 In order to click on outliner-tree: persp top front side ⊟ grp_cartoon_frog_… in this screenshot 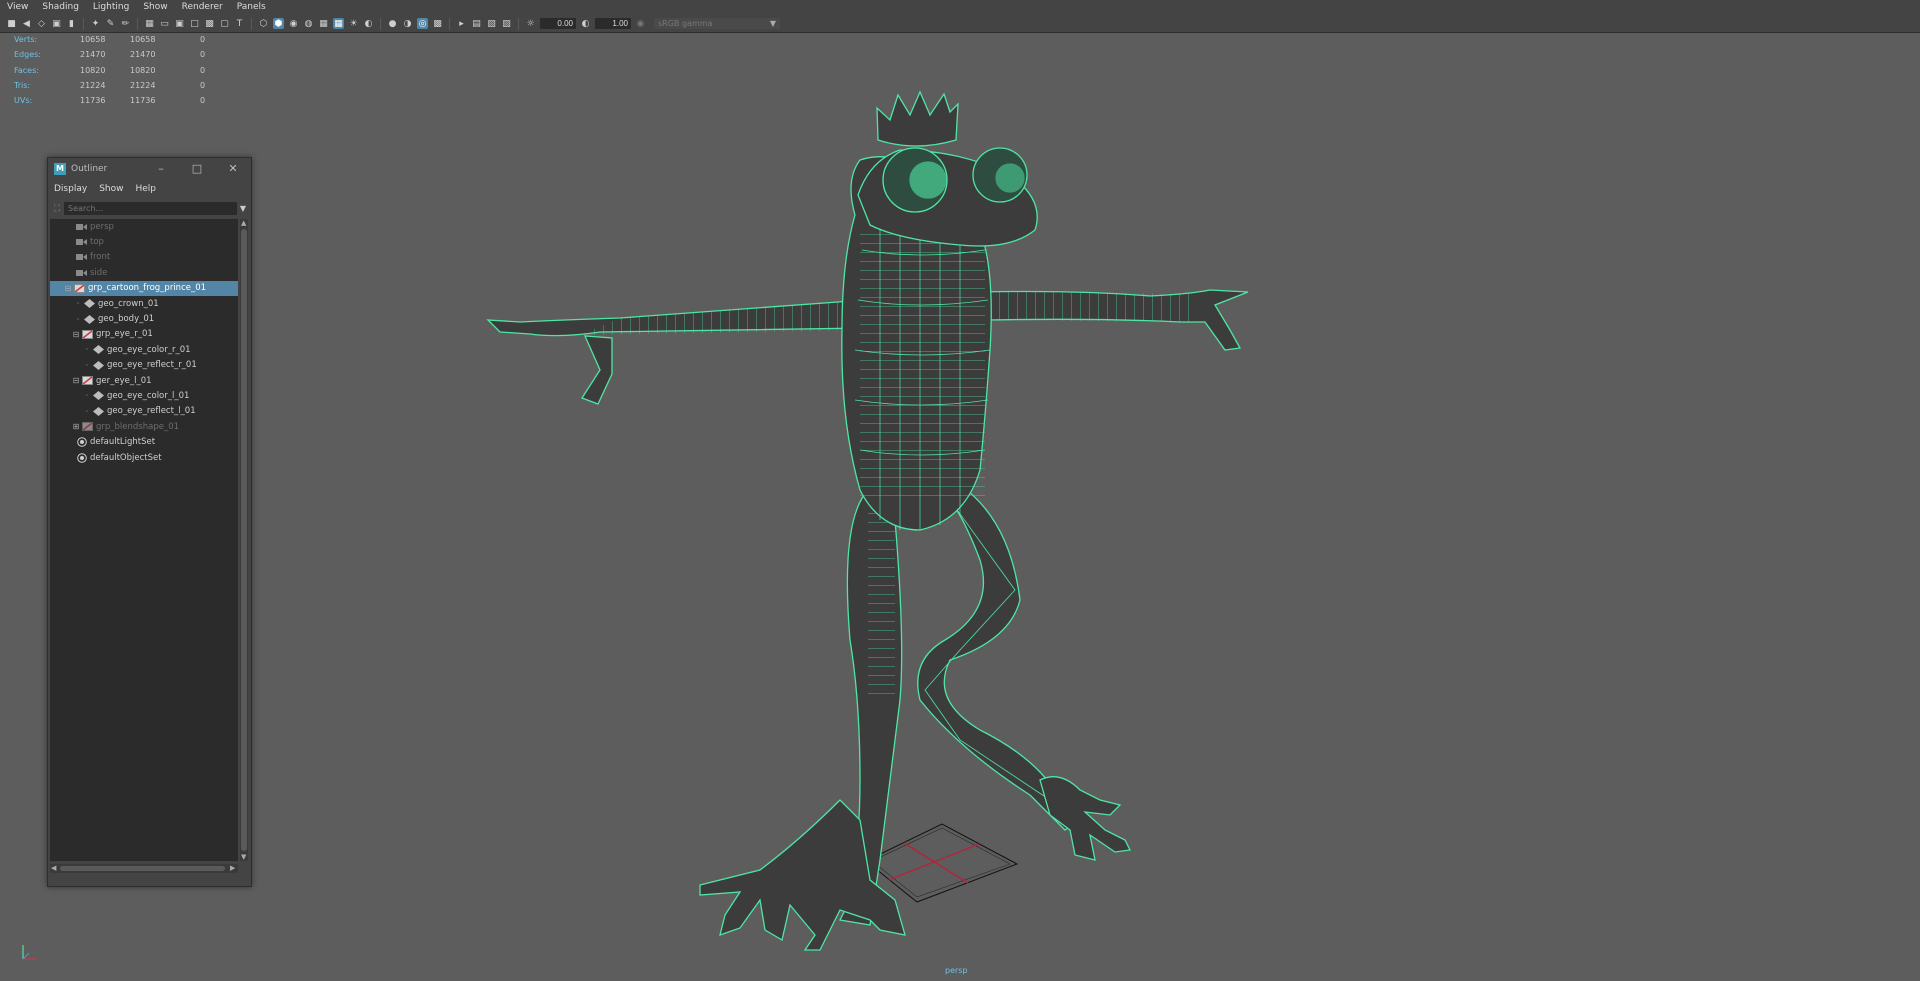, I will do `click(144, 540)`.